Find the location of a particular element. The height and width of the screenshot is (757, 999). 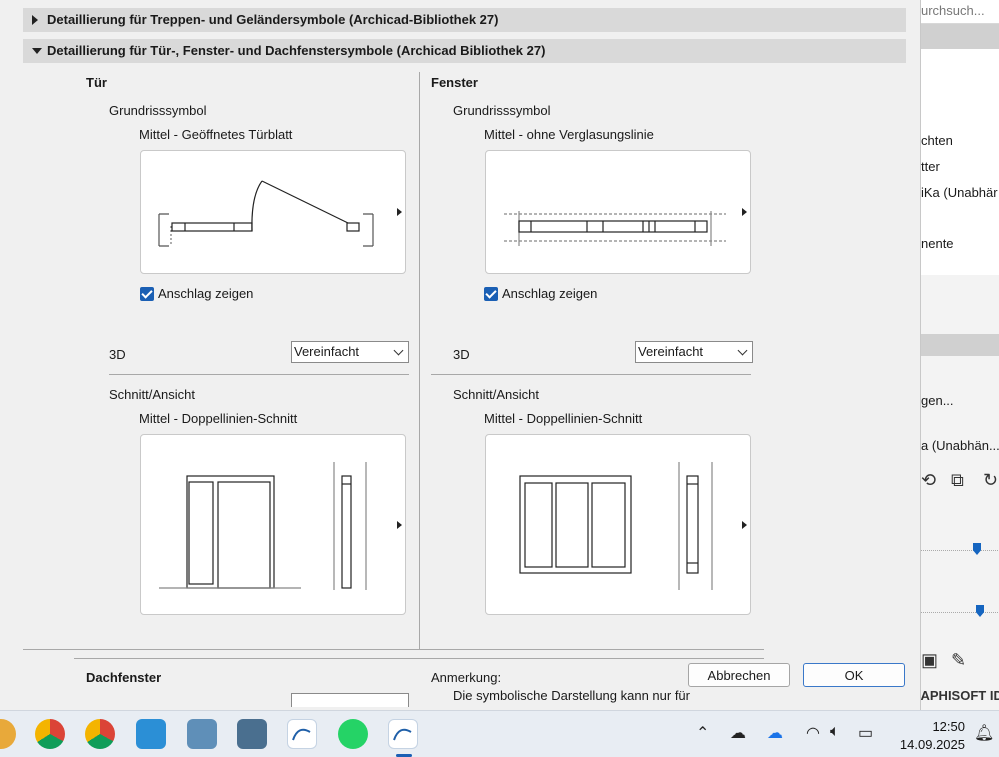

window-3d-select: Vereinfacht is located at coordinates (694, 352).